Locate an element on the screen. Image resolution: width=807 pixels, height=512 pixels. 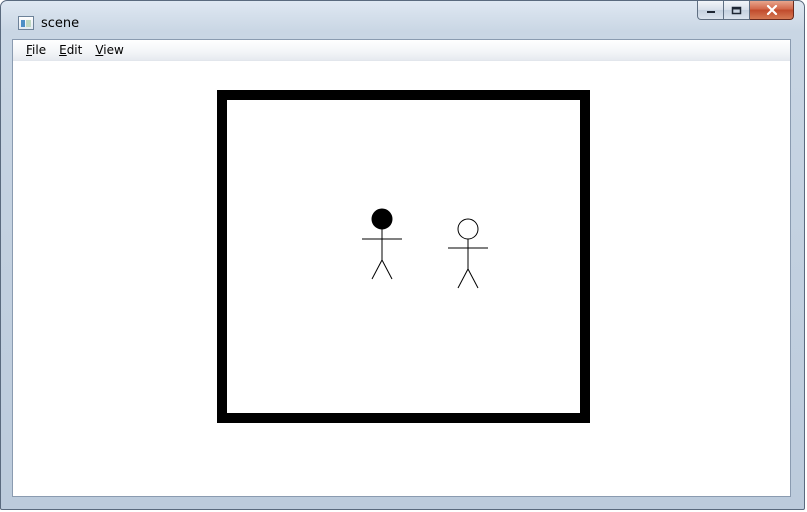
close-button is located at coordinates (772, 10).